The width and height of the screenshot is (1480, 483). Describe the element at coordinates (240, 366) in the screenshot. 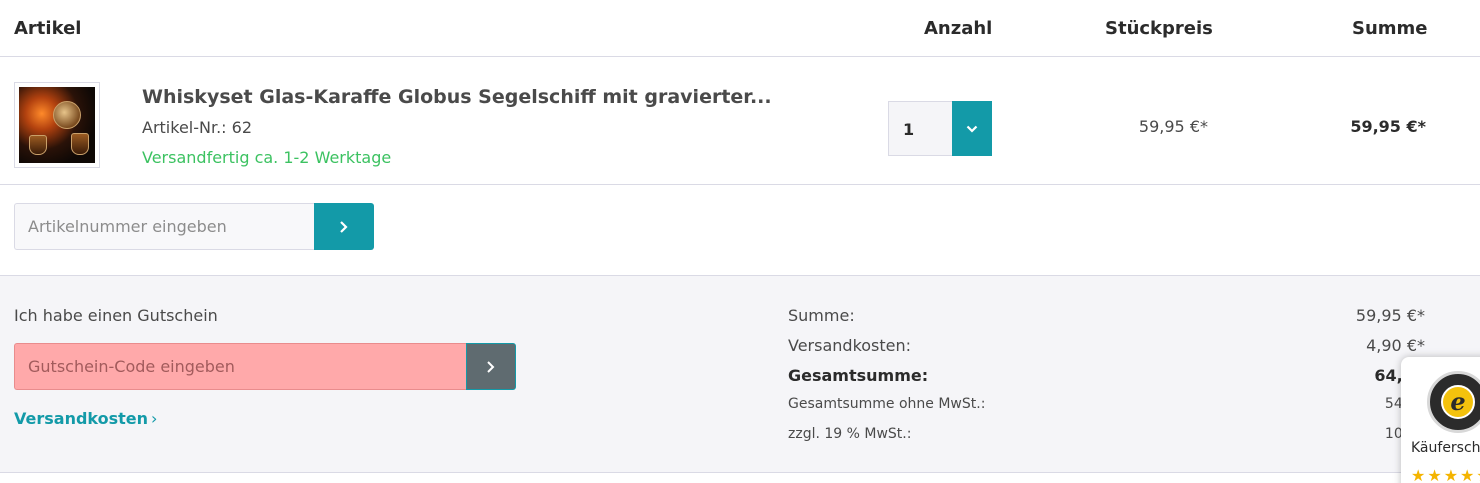

I see `voucher-code-input: Gutschein-Code eingeben` at that location.